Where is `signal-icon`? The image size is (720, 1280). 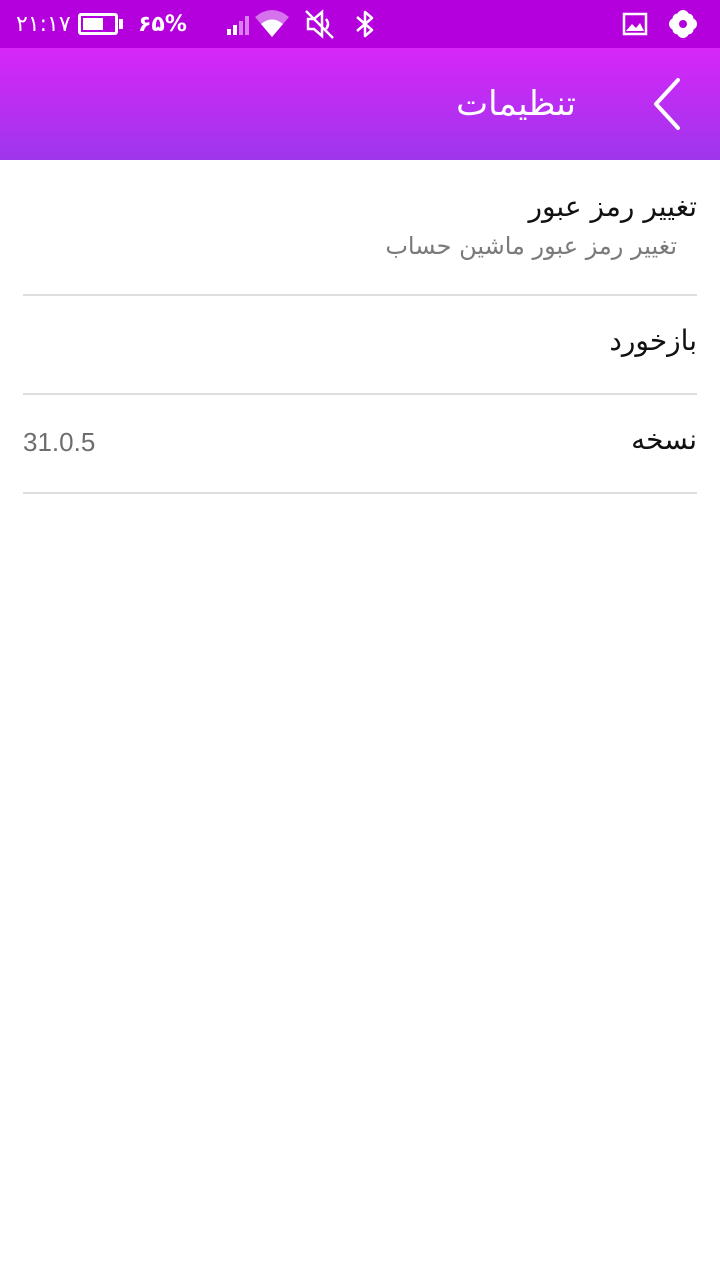 signal-icon is located at coordinates (239, 24).